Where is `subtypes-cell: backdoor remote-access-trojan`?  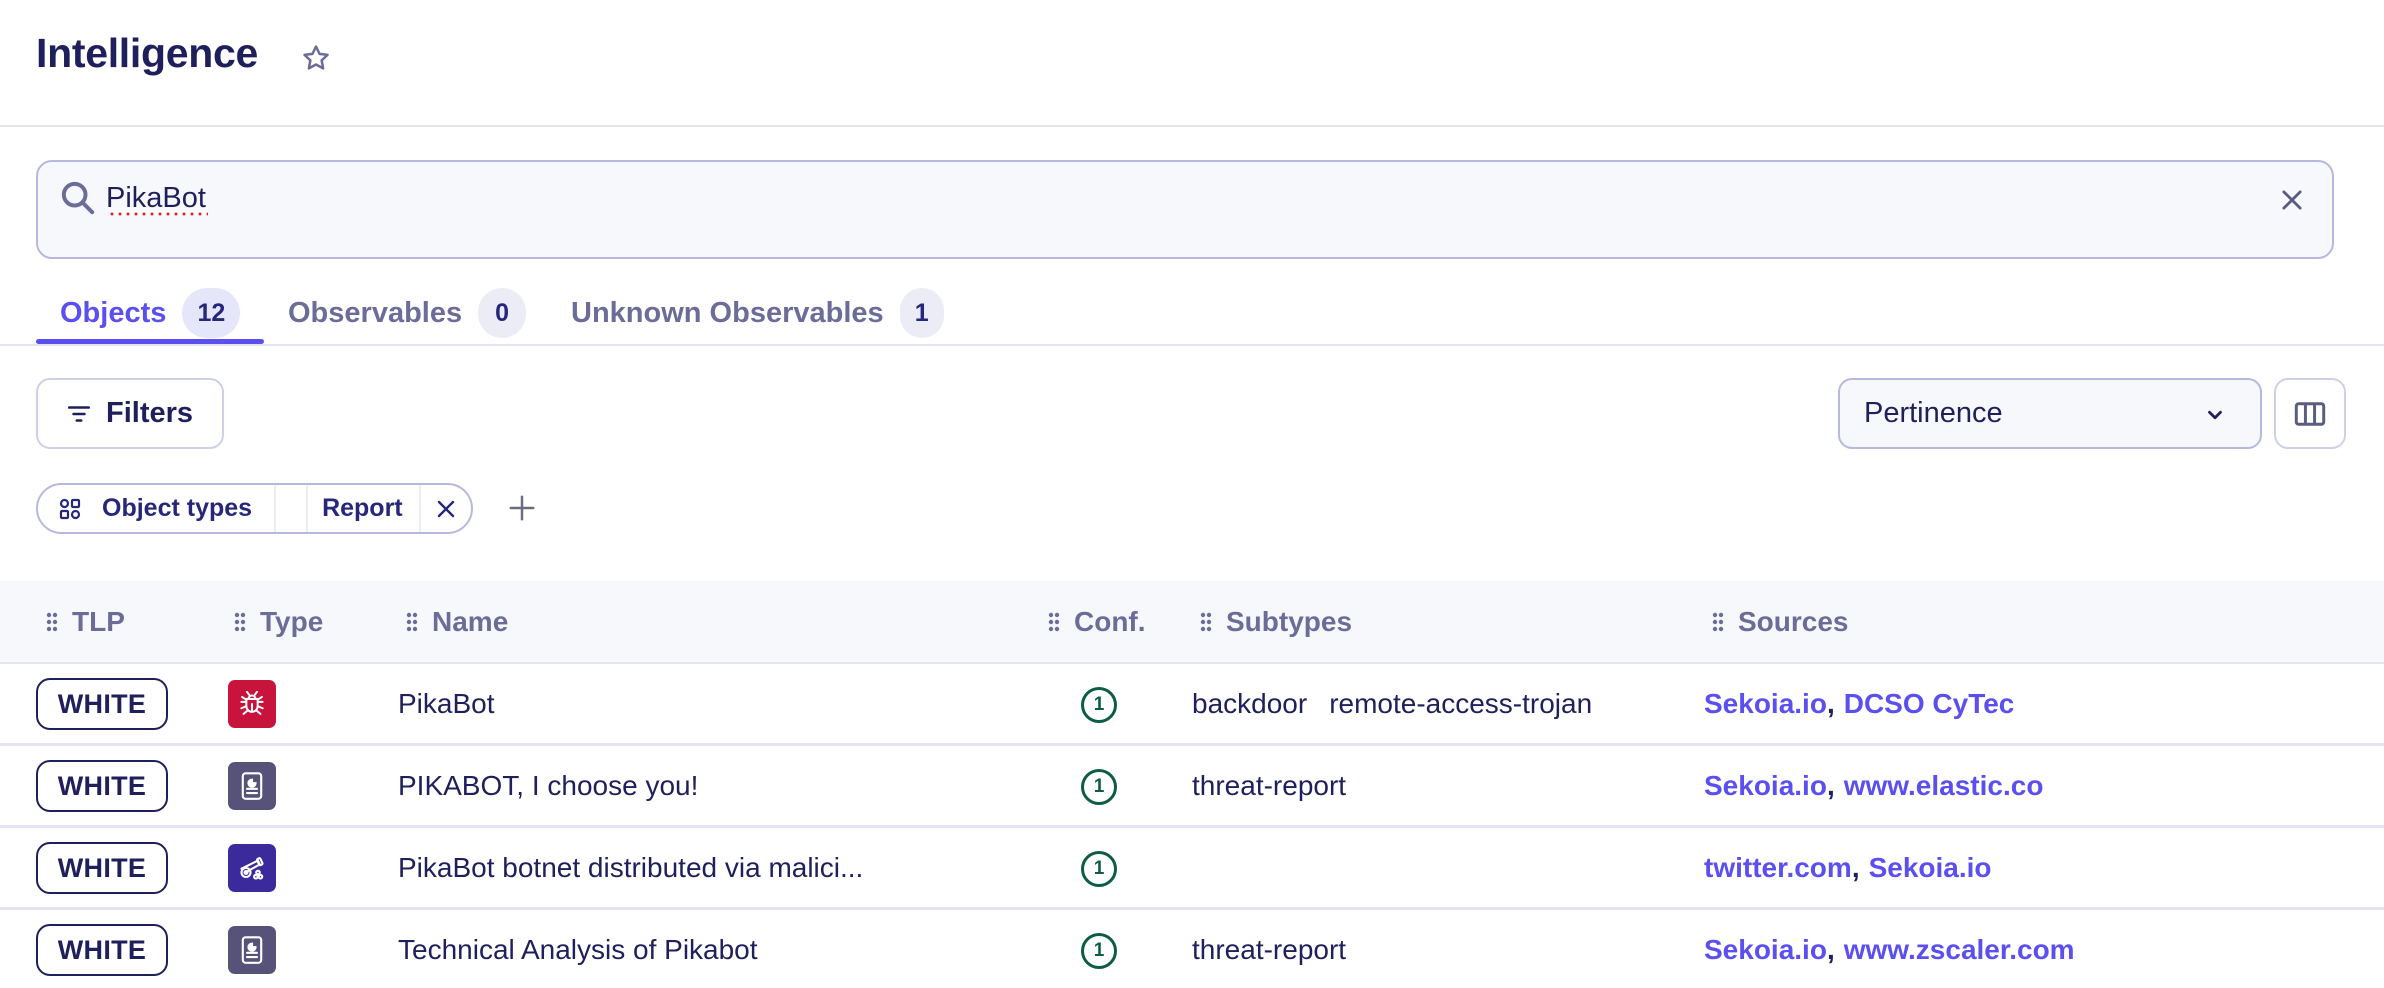
subtypes-cell: backdoor remote-access-trojan is located at coordinates (1403, 703).